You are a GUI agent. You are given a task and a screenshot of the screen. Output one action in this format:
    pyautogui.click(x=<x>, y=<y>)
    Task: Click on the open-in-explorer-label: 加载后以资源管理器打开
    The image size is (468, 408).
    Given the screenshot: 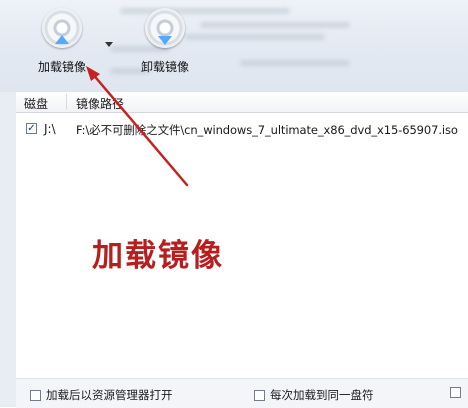 What is the action you would take?
    pyautogui.click(x=109, y=395)
    